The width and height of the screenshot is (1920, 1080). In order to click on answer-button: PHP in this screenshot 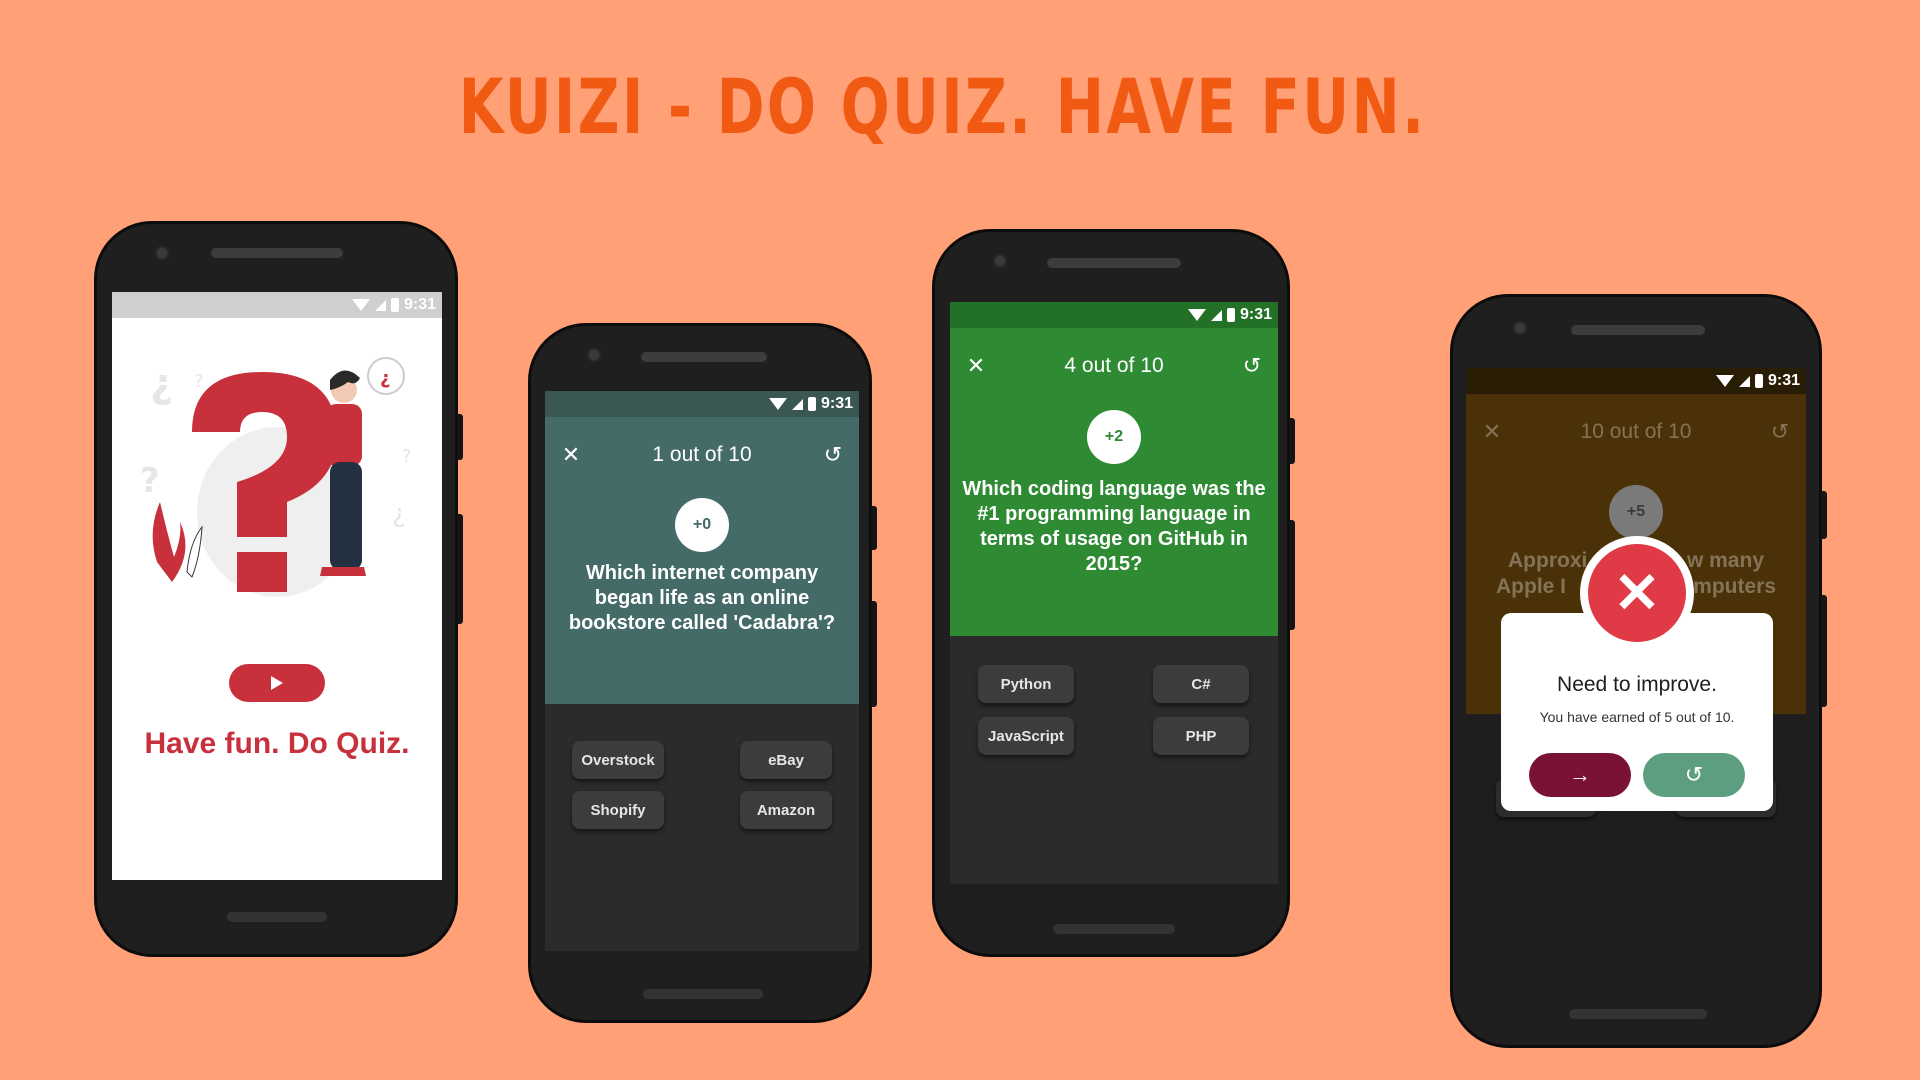, I will do `click(1201, 736)`.